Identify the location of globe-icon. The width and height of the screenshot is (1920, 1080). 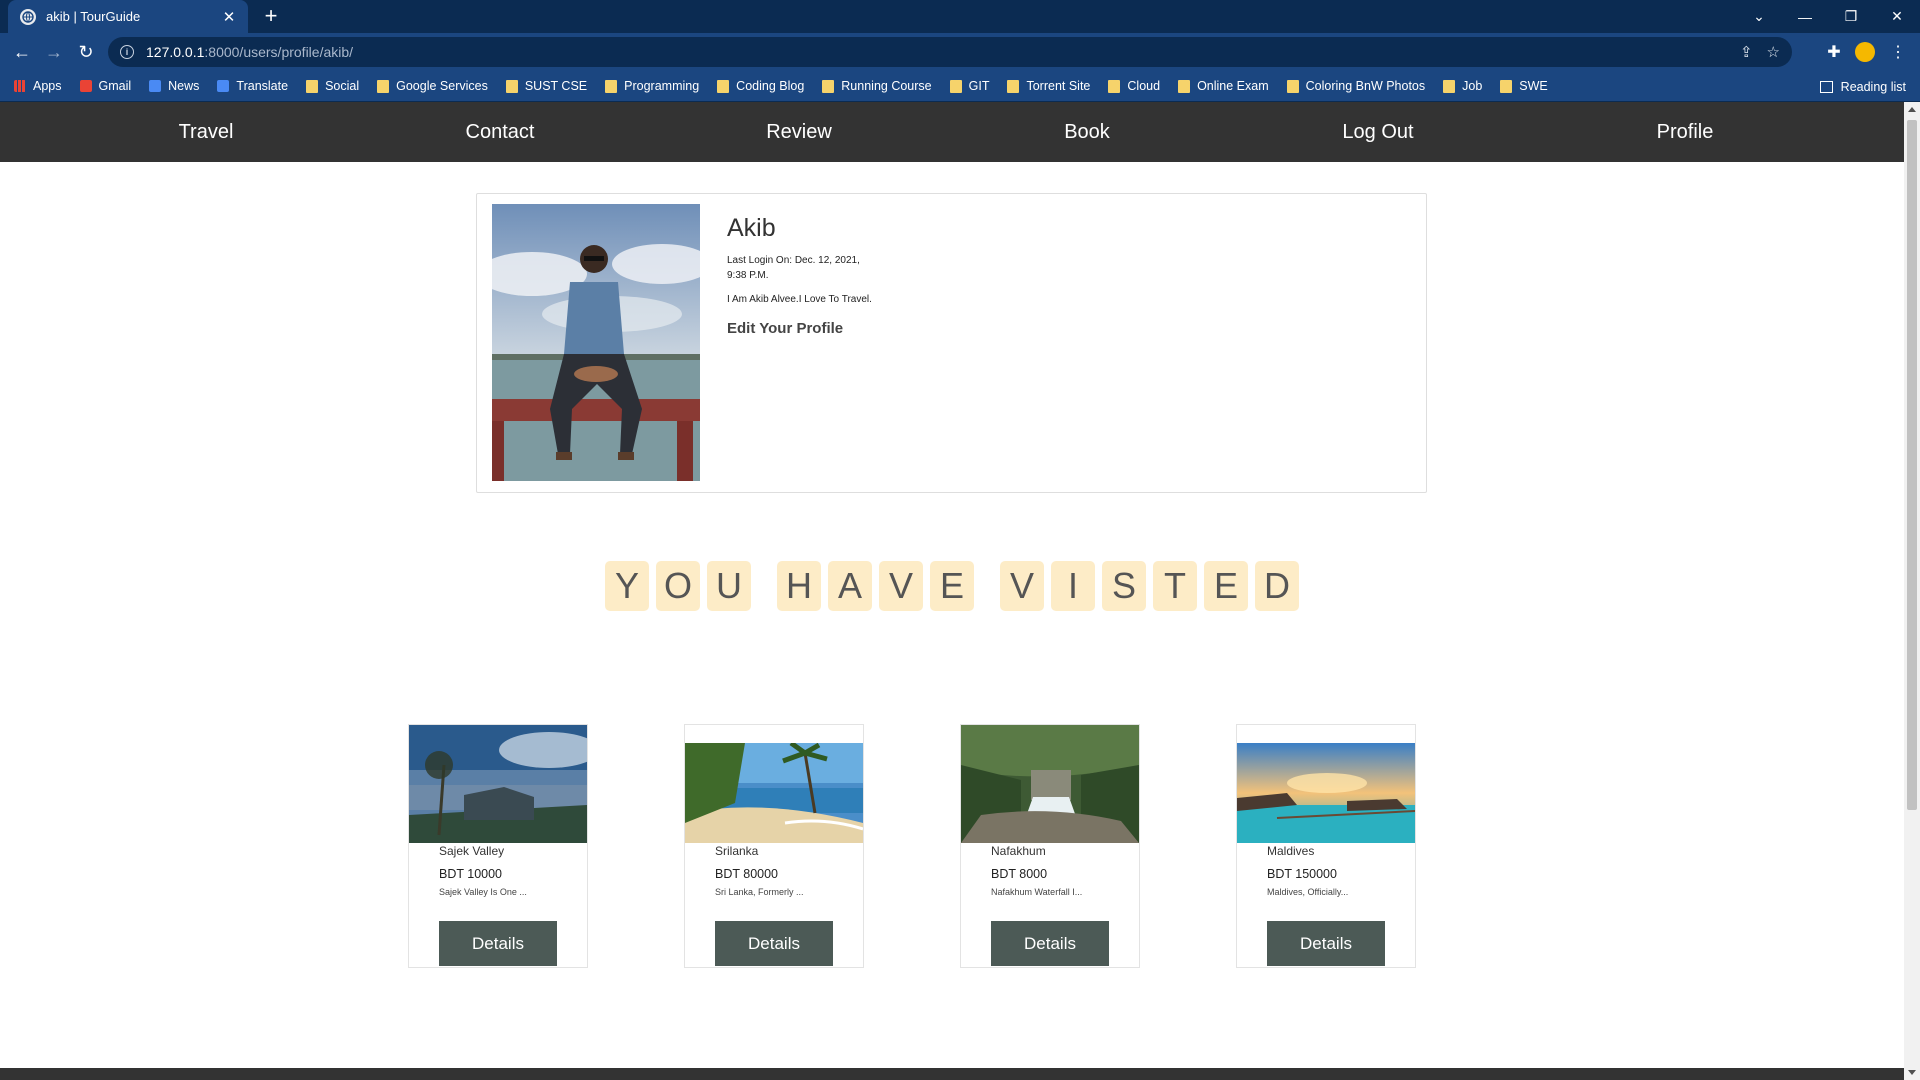
(28, 16).